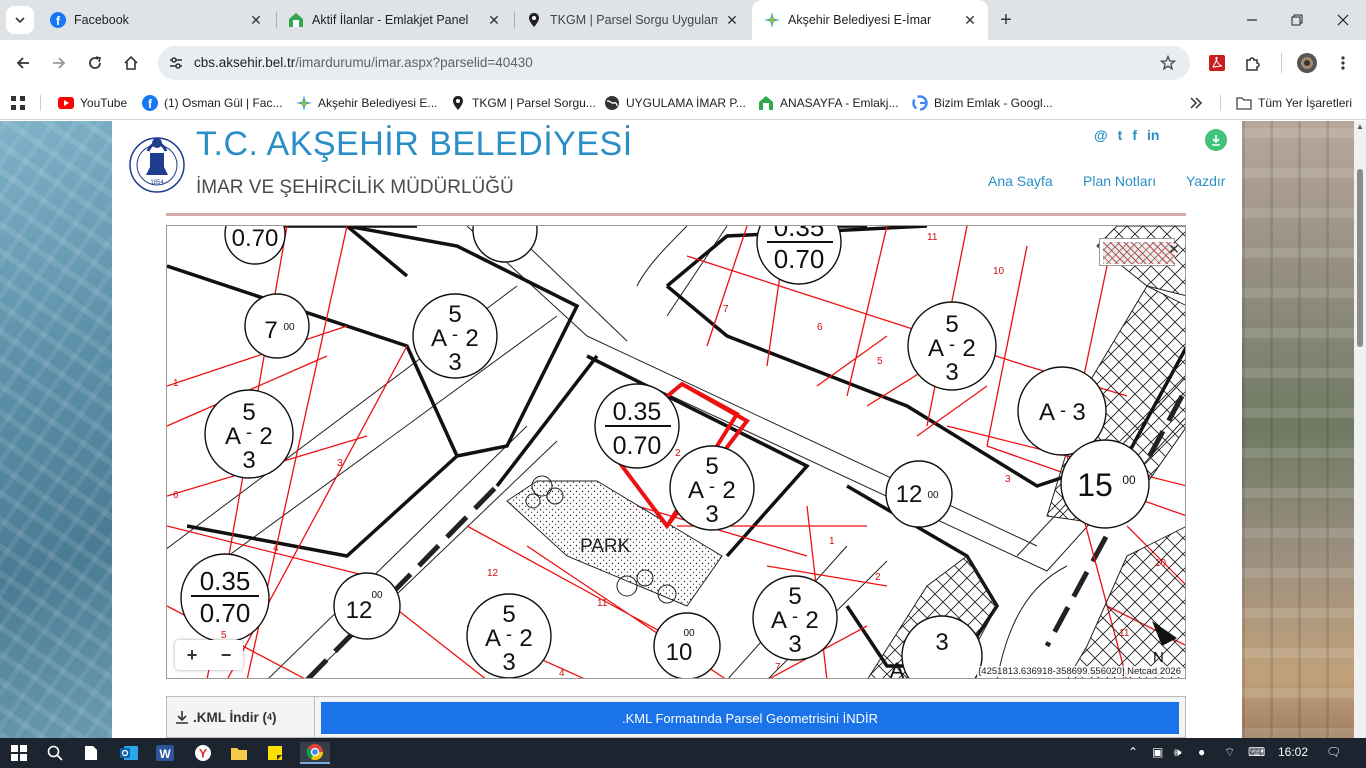 The width and height of the screenshot is (1366, 768). I want to click on minimize-button, so click(1252, 20).